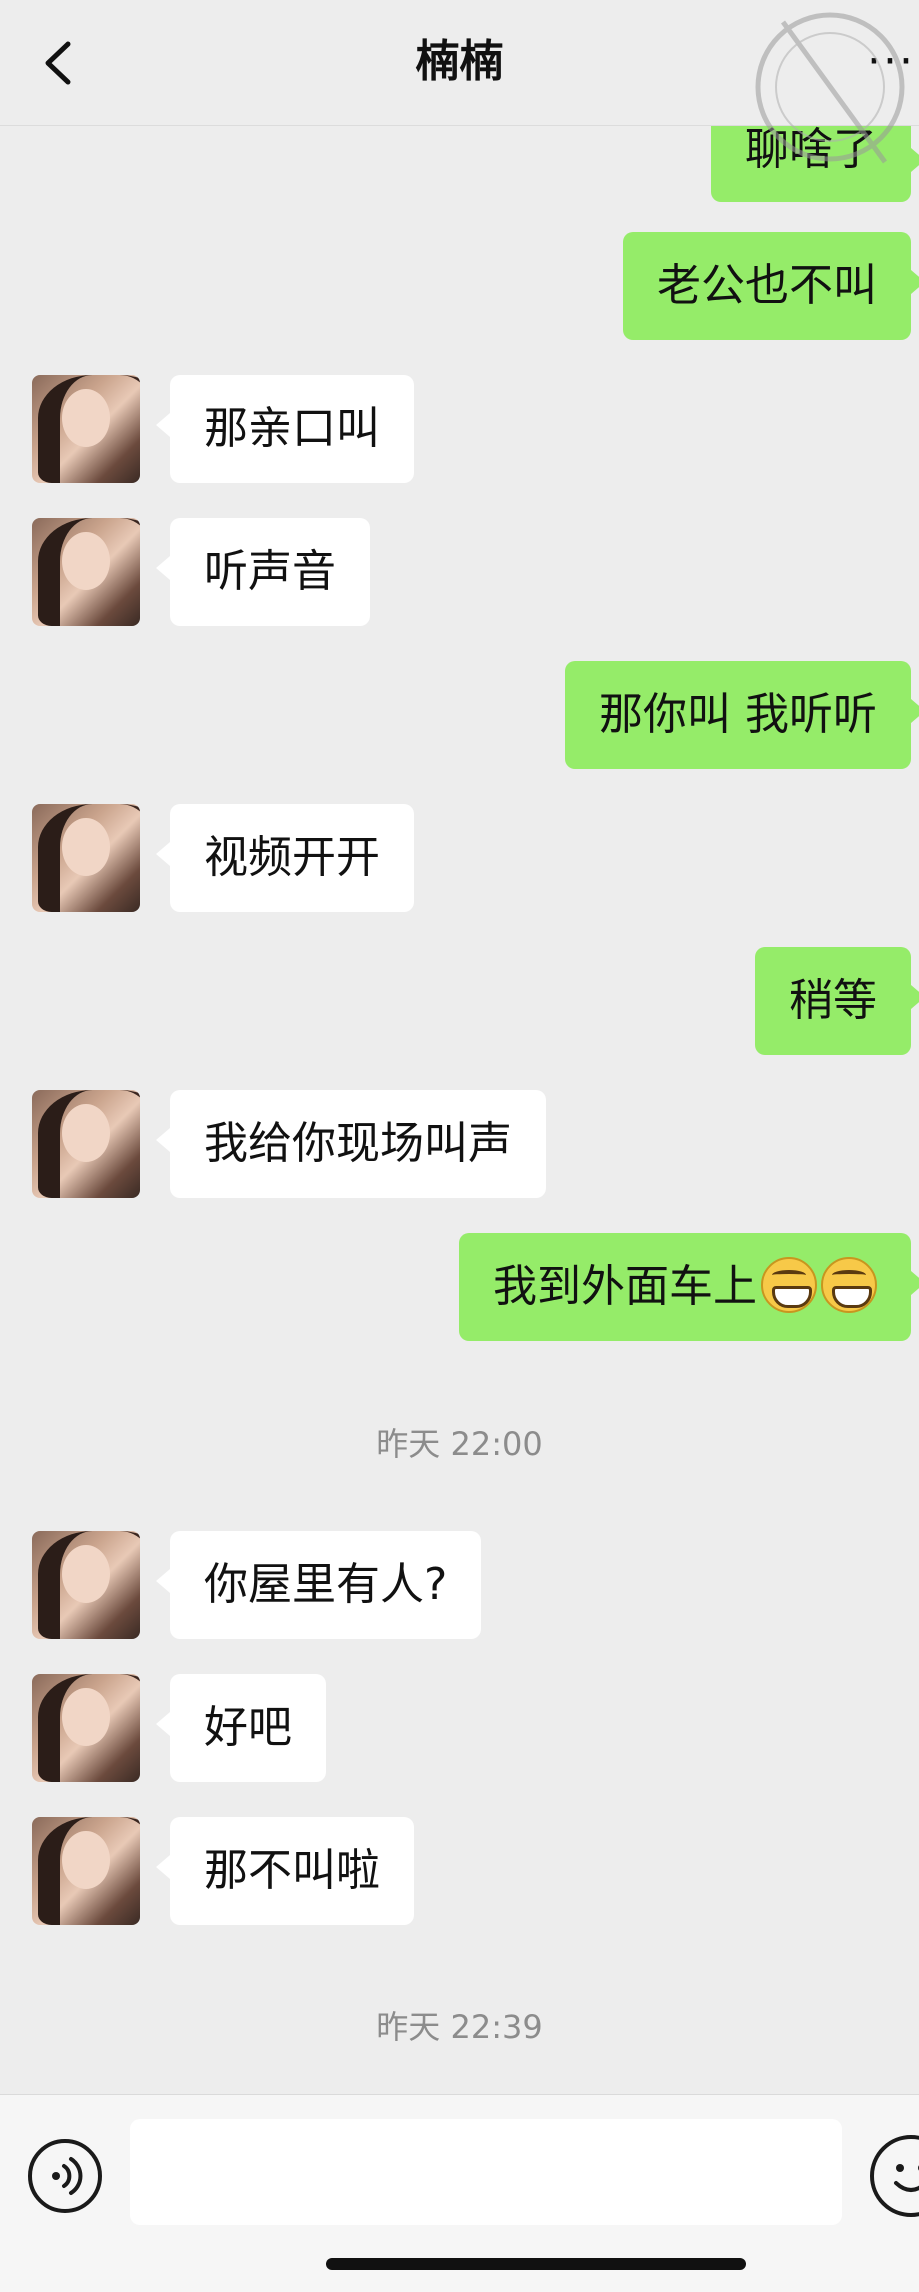 The image size is (919, 2292). Describe the element at coordinates (906, 2178) in the screenshot. I see `emoji-icon` at that location.